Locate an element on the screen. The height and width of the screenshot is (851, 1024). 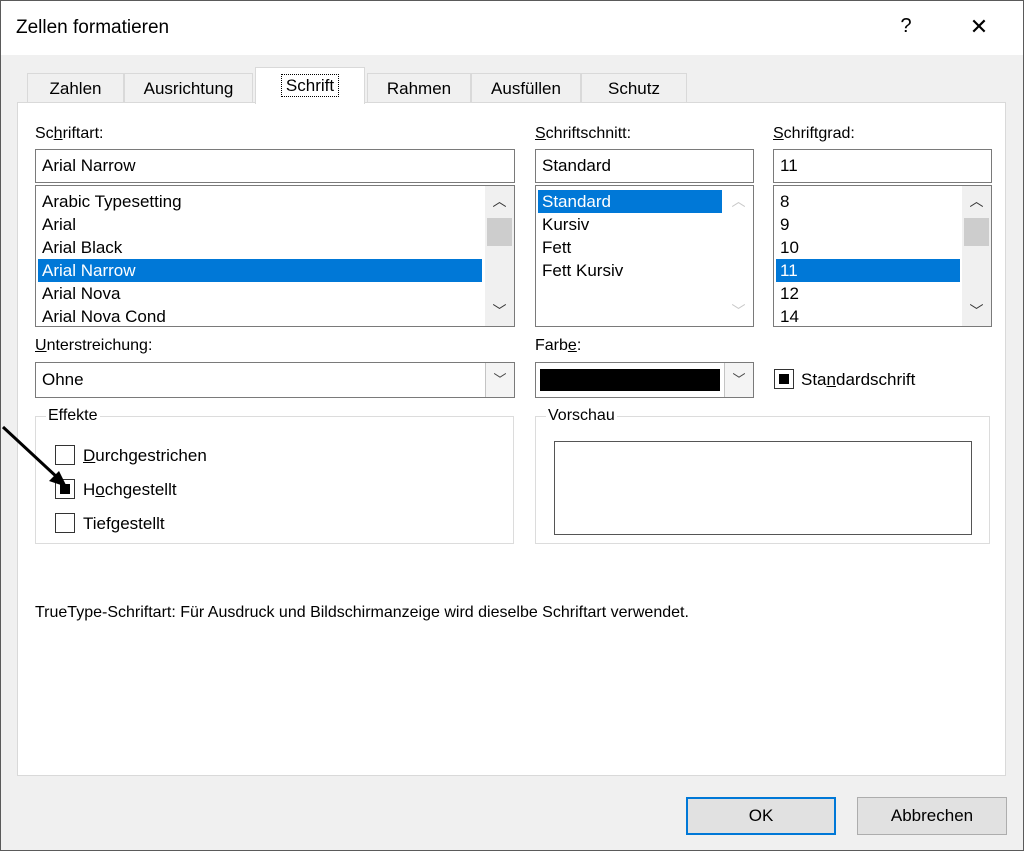
preview-group: Vorschau is located at coordinates (762, 475).